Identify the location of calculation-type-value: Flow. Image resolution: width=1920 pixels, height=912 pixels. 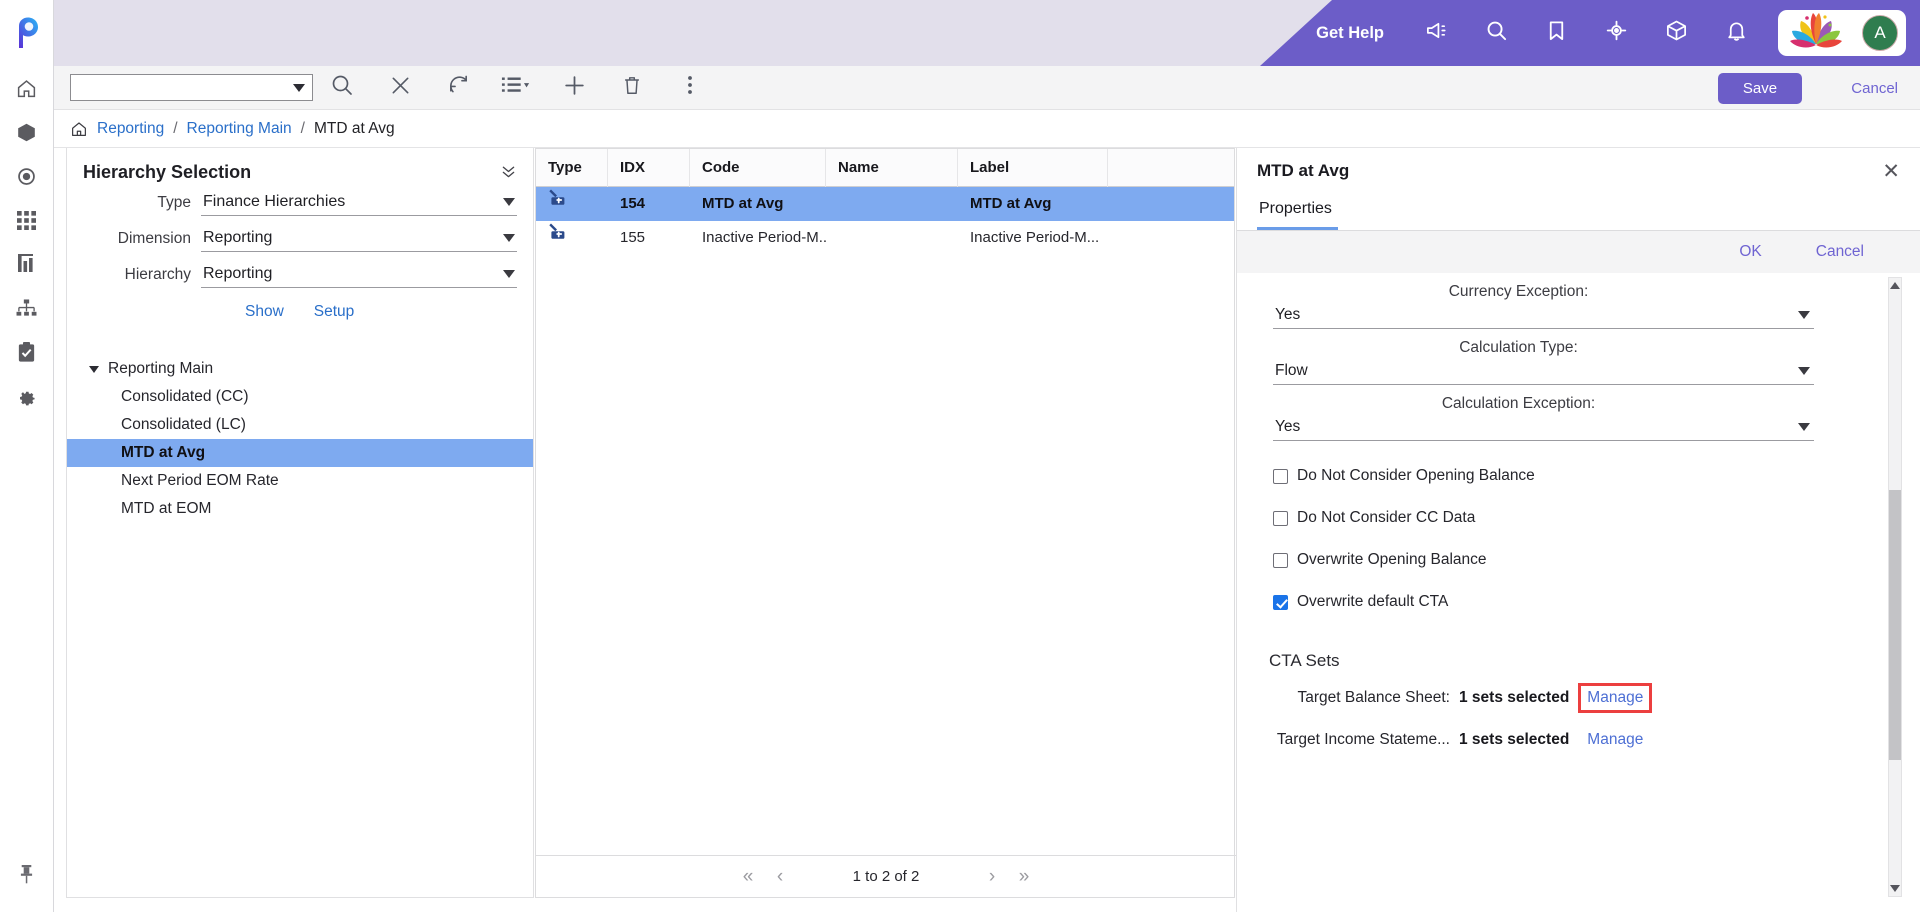
(1291, 370).